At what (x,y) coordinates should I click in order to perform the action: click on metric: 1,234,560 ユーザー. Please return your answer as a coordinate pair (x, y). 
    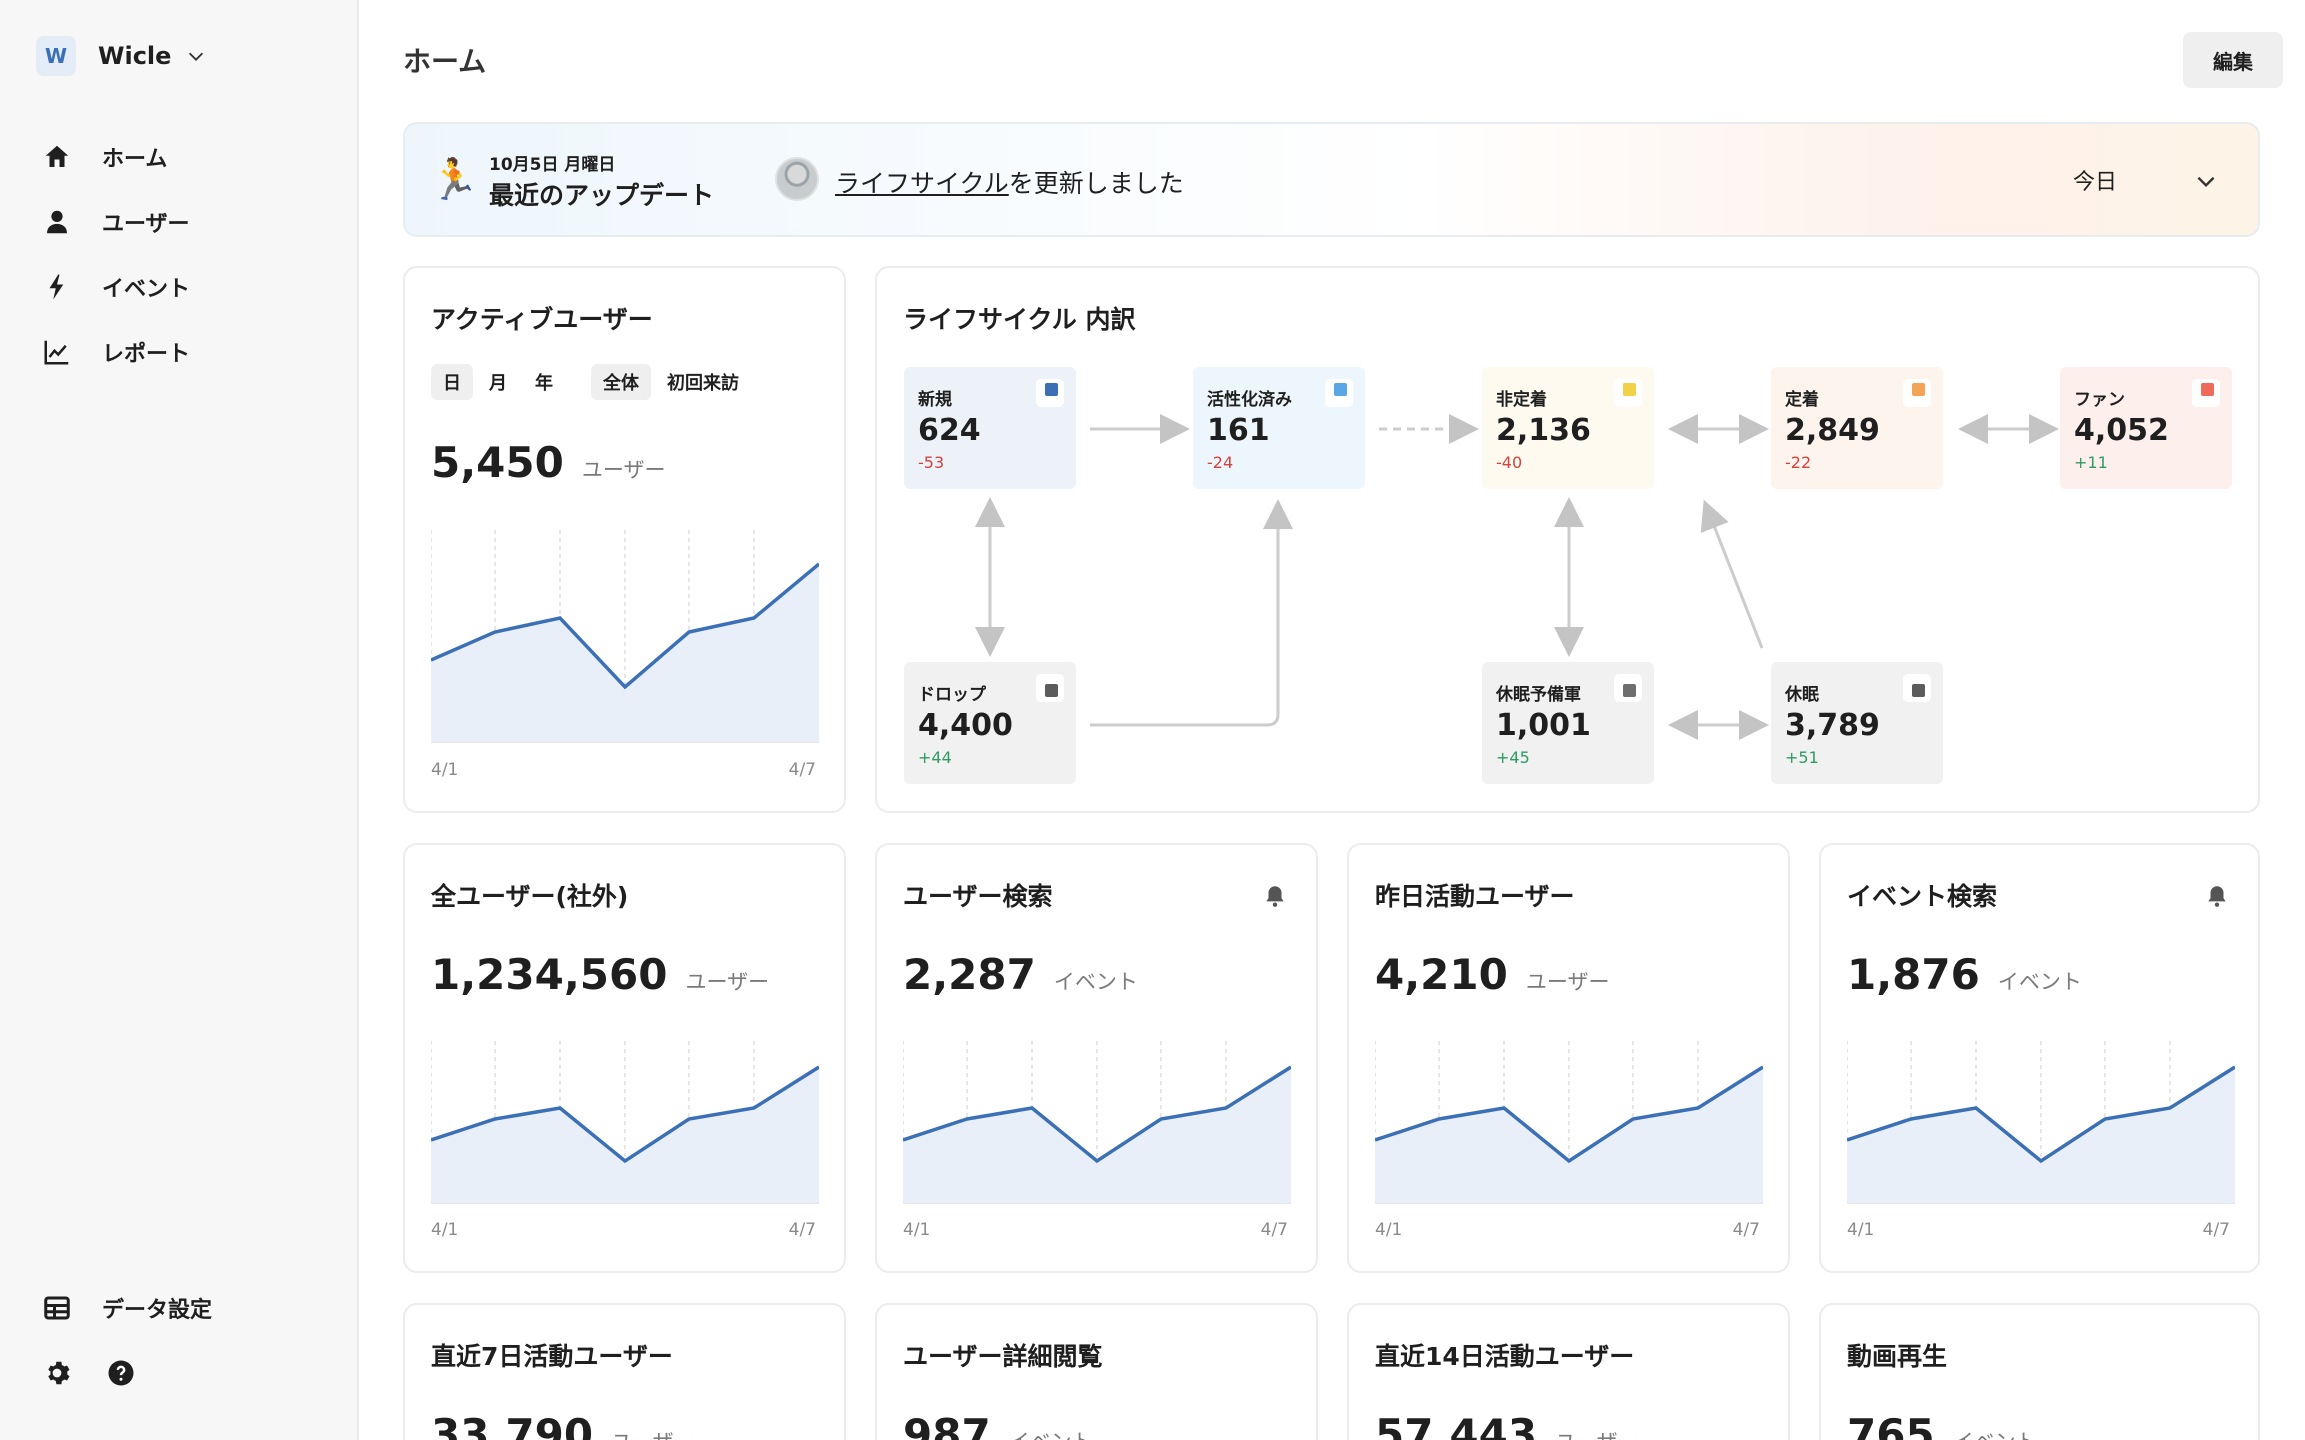
    Looking at the image, I should click on (600, 974).